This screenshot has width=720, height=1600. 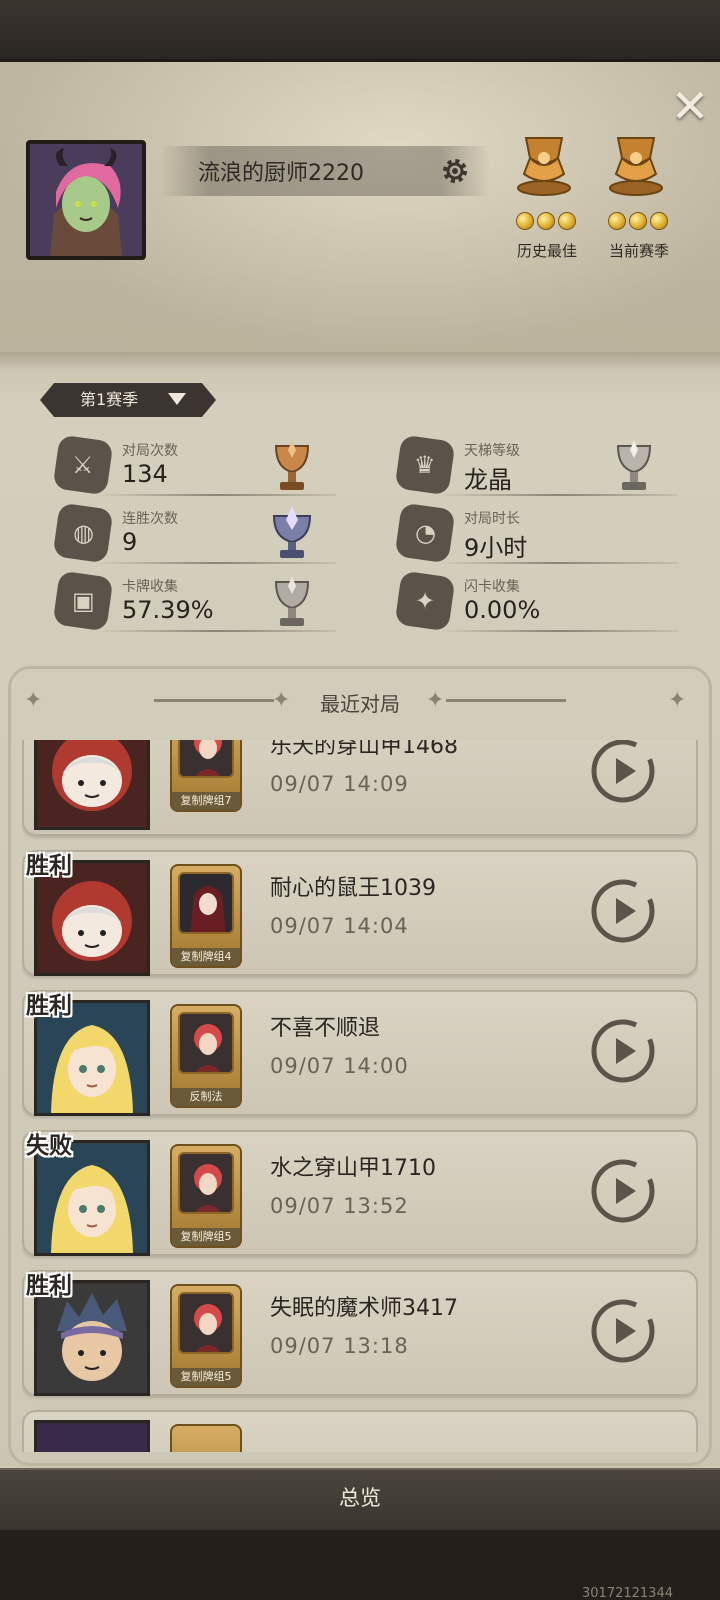 I want to click on deck-name: 复制牌组4, so click(x=206, y=957).